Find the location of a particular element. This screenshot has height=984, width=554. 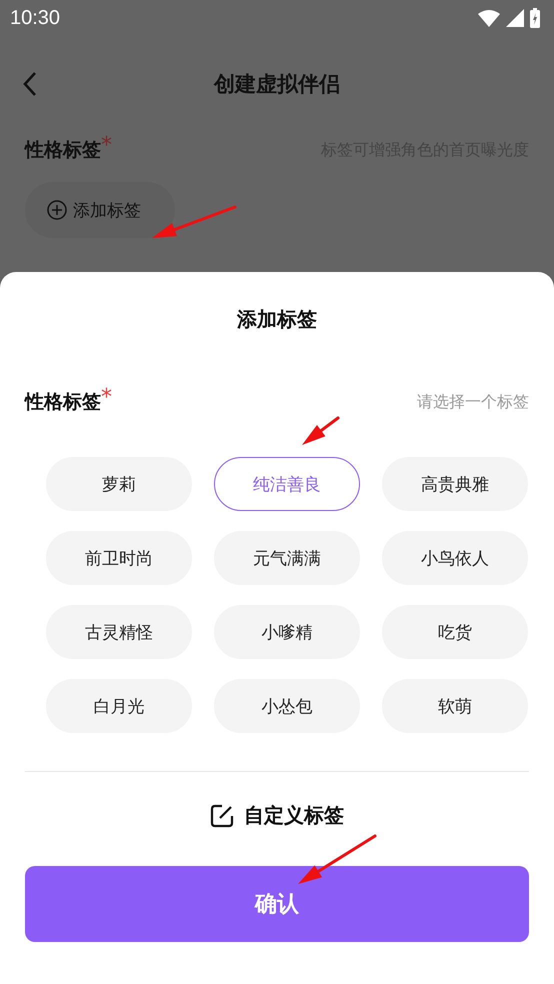

tag-chip: 软萌 is located at coordinates (455, 706).